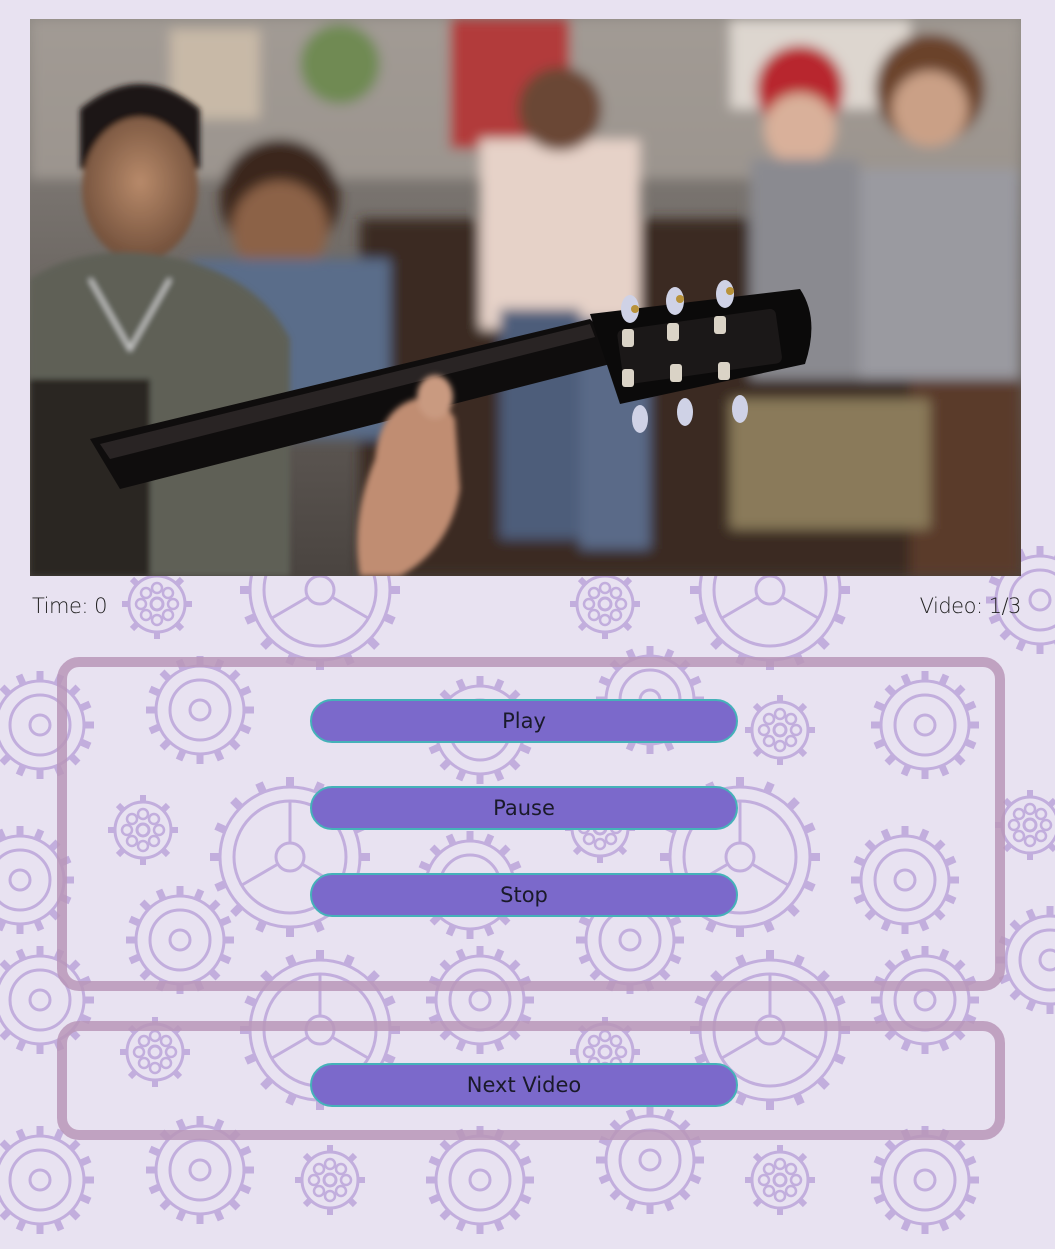 This screenshot has width=1055, height=1249. I want to click on play-button: Play, so click(524, 721).